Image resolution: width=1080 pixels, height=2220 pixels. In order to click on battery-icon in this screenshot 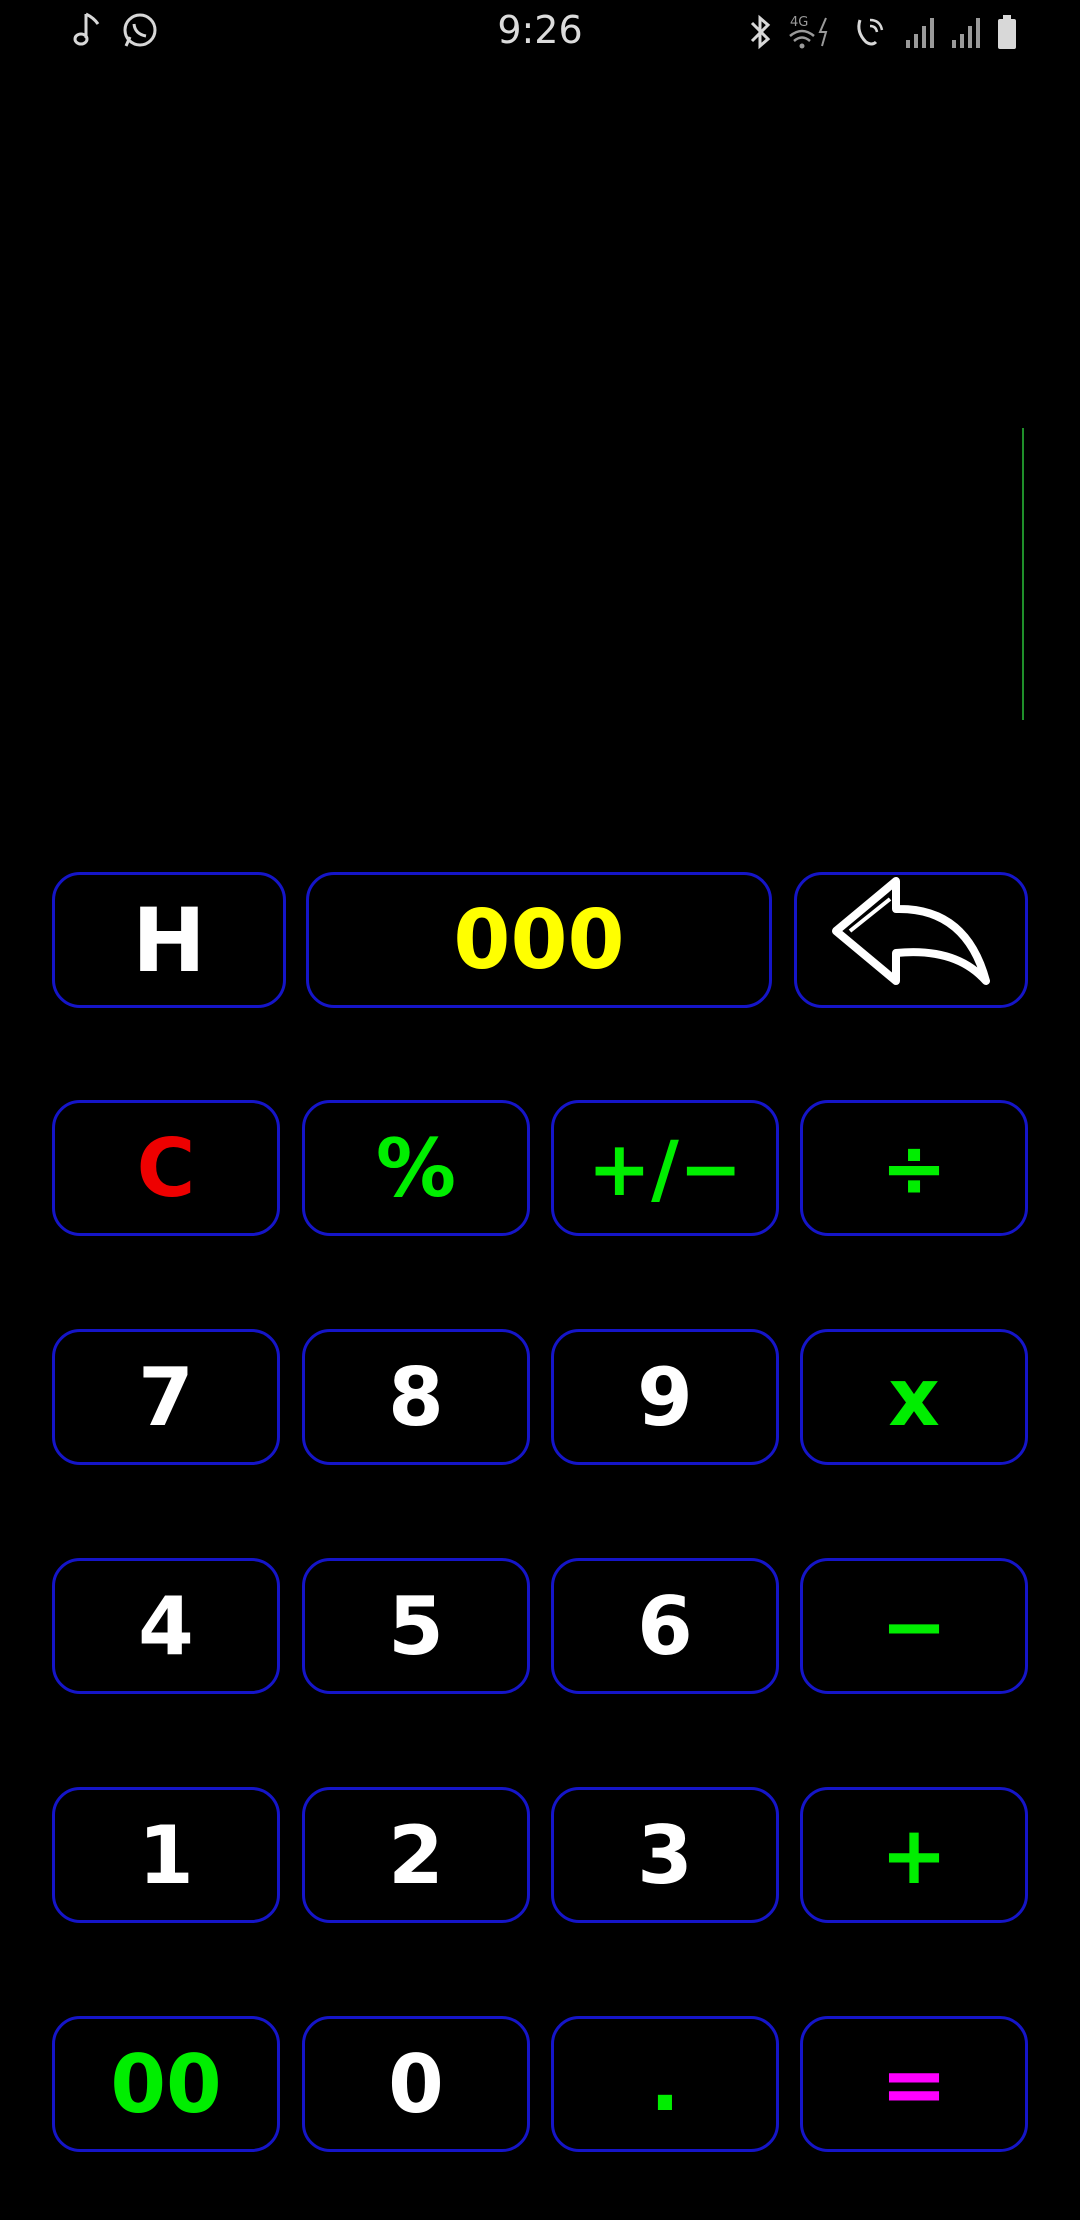, I will do `click(1007, 34)`.